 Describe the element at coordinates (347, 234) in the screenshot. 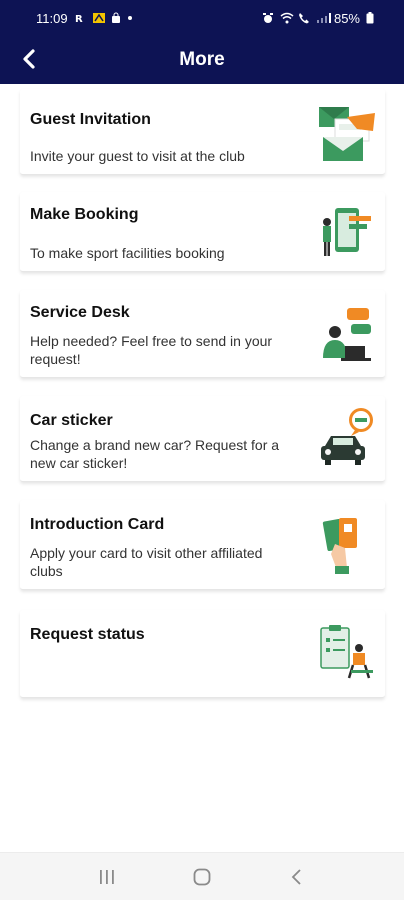

I see `booking-phone-icon` at that location.